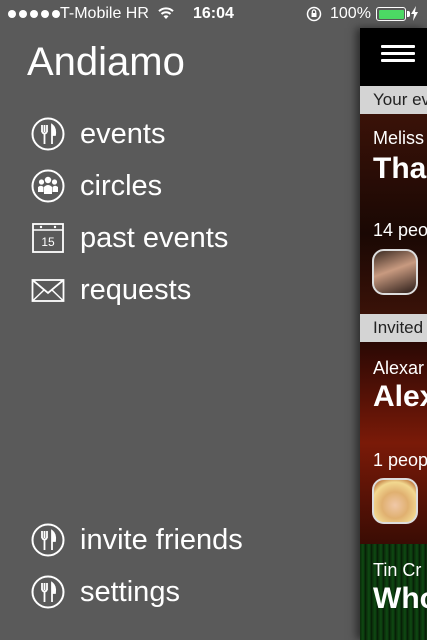  I want to click on calendar-day-text: 15, so click(48, 242).